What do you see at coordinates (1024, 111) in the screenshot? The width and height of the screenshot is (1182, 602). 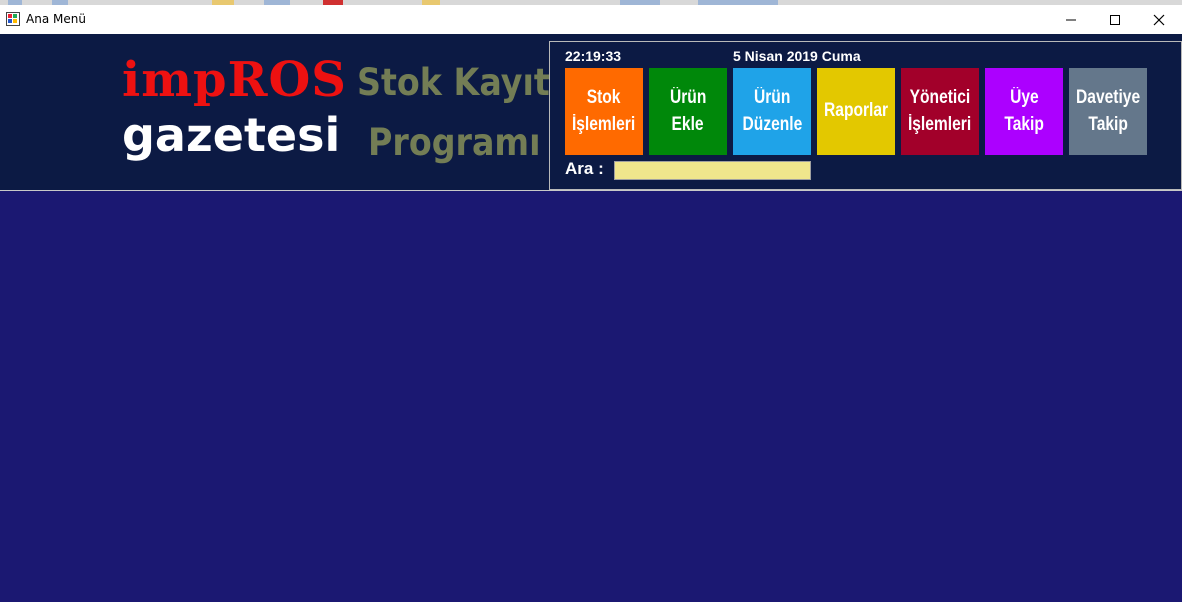 I see `tile-uye-takip: Üye Takip` at bounding box center [1024, 111].